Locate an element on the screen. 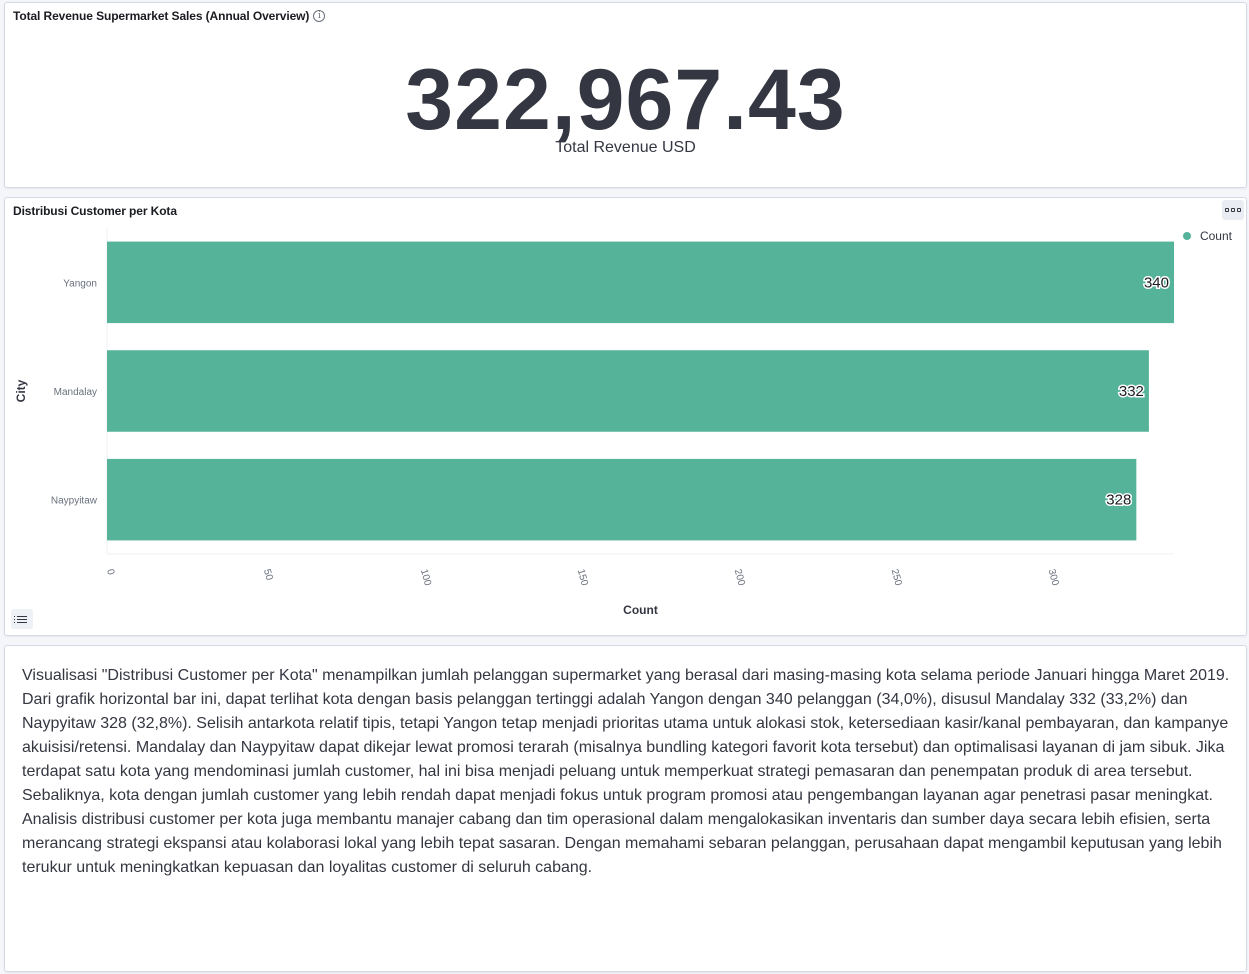 This screenshot has width=1249, height=974. y-tick-label: Mandalay is located at coordinates (75, 392).